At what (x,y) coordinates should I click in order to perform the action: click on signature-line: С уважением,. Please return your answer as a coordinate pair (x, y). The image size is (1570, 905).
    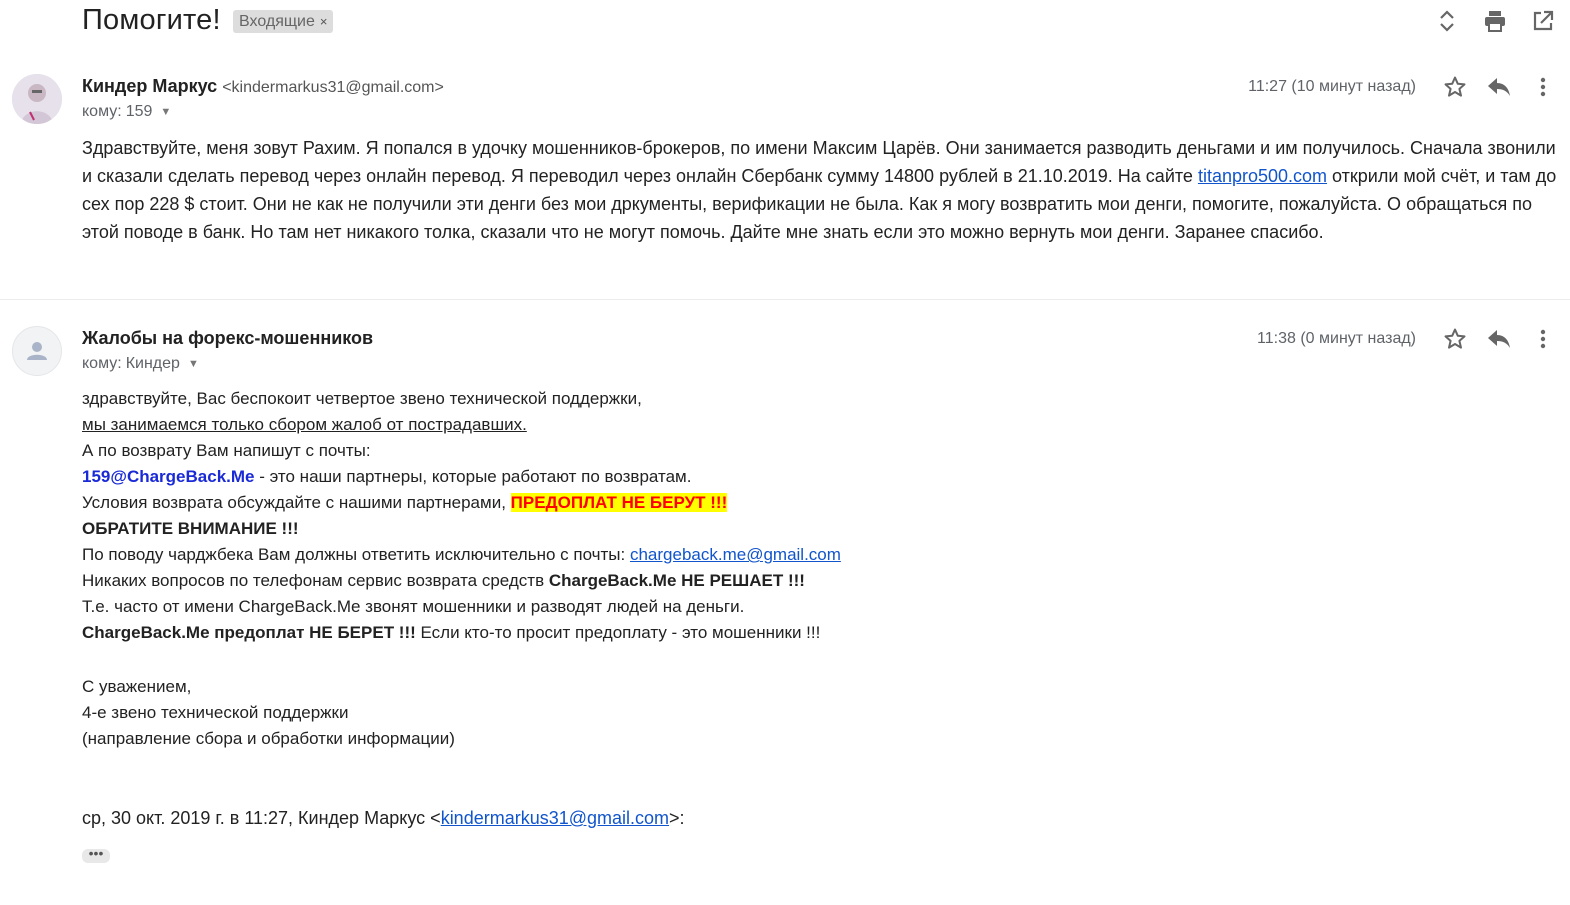
    Looking at the image, I should click on (137, 686).